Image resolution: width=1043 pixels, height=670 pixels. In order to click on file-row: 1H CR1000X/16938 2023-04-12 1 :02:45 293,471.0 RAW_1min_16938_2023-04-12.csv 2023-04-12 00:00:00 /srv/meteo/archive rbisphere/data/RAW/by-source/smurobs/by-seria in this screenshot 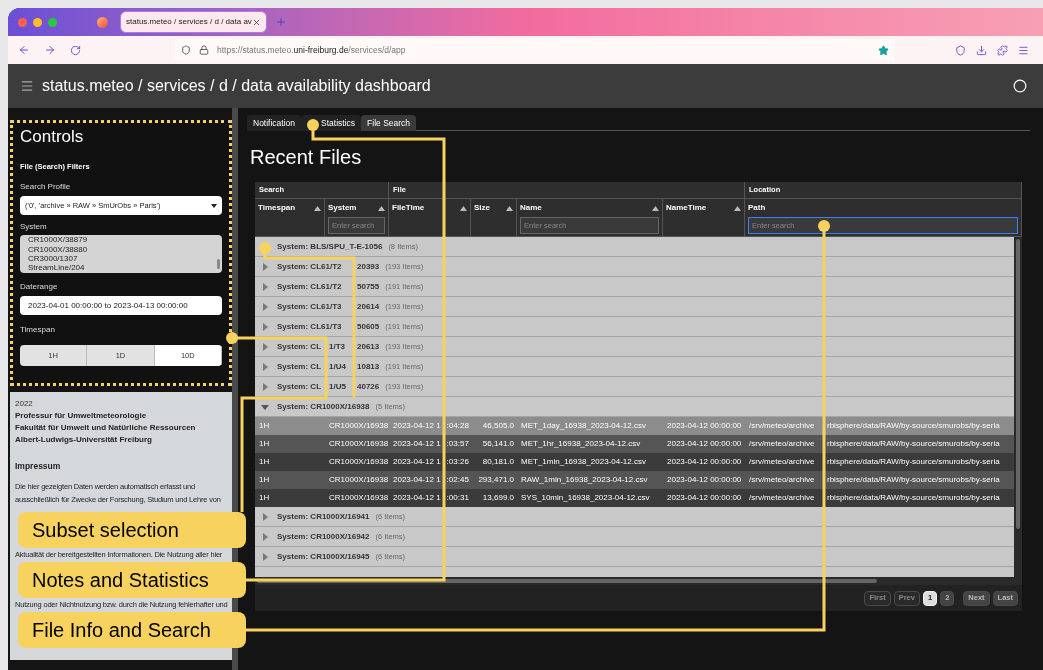, I will do `click(634, 480)`.